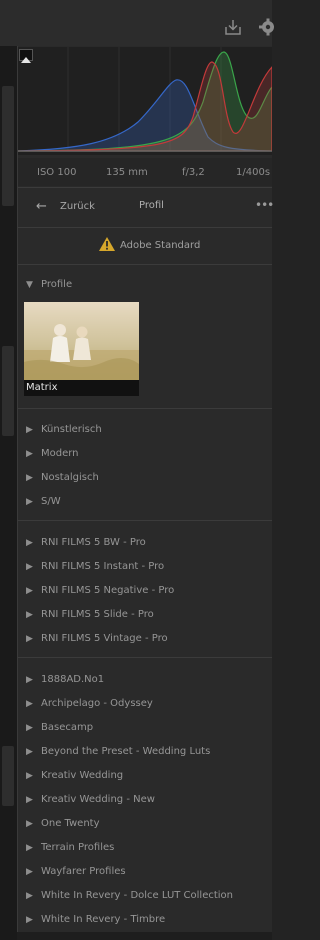 The image size is (320, 940). What do you see at coordinates (81, 341) in the screenshot?
I see `thumbnail-image` at bounding box center [81, 341].